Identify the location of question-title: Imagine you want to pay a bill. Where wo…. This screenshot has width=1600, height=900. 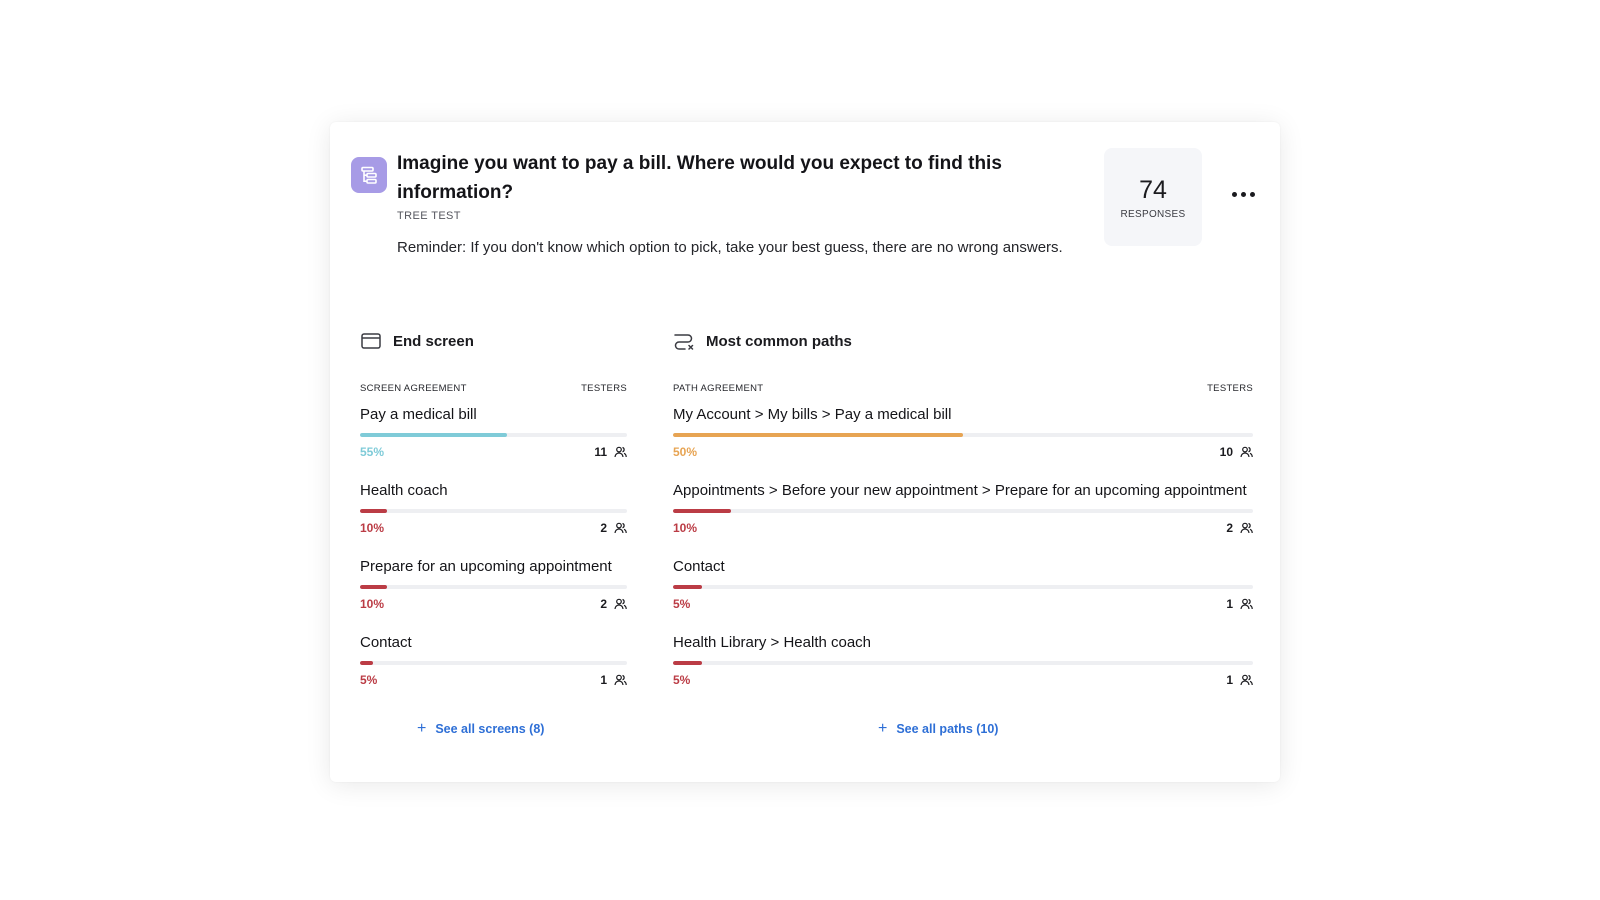
(699, 178).